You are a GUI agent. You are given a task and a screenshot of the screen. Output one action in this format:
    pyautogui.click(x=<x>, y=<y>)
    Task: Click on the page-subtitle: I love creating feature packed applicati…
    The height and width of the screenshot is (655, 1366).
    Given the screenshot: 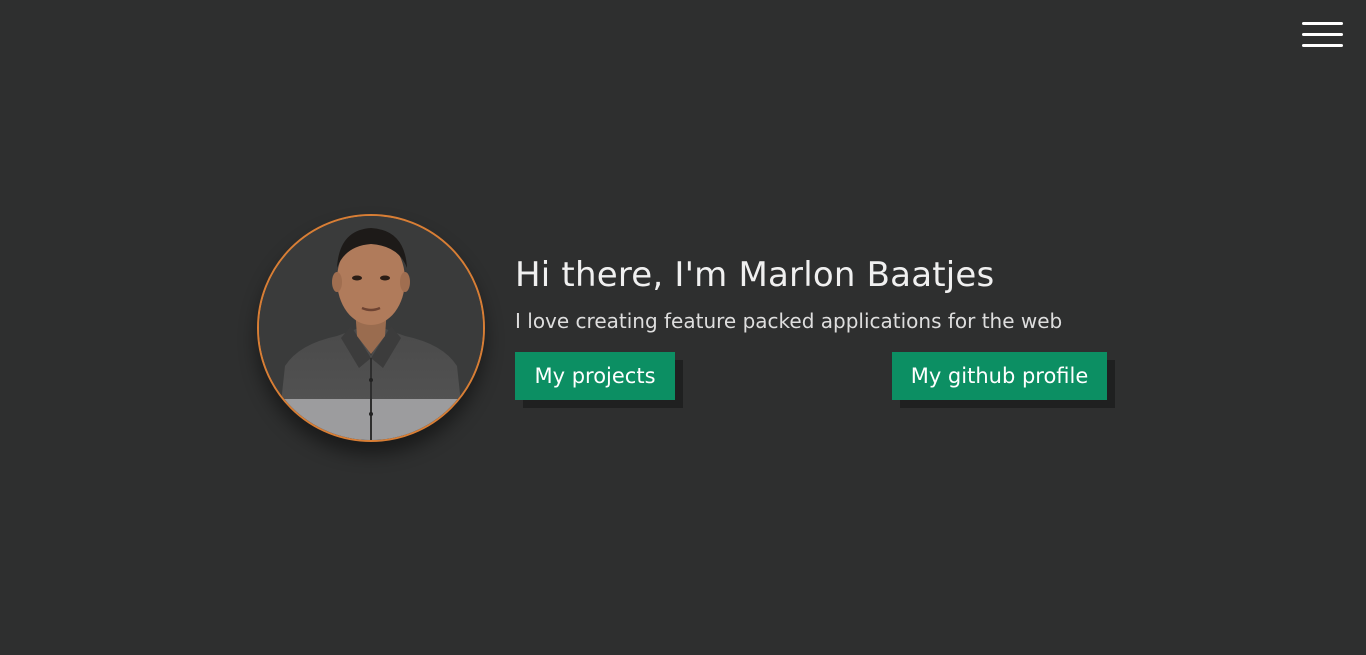 What is the action you would take?
    pyautogui.click(x=789, y=321)
    